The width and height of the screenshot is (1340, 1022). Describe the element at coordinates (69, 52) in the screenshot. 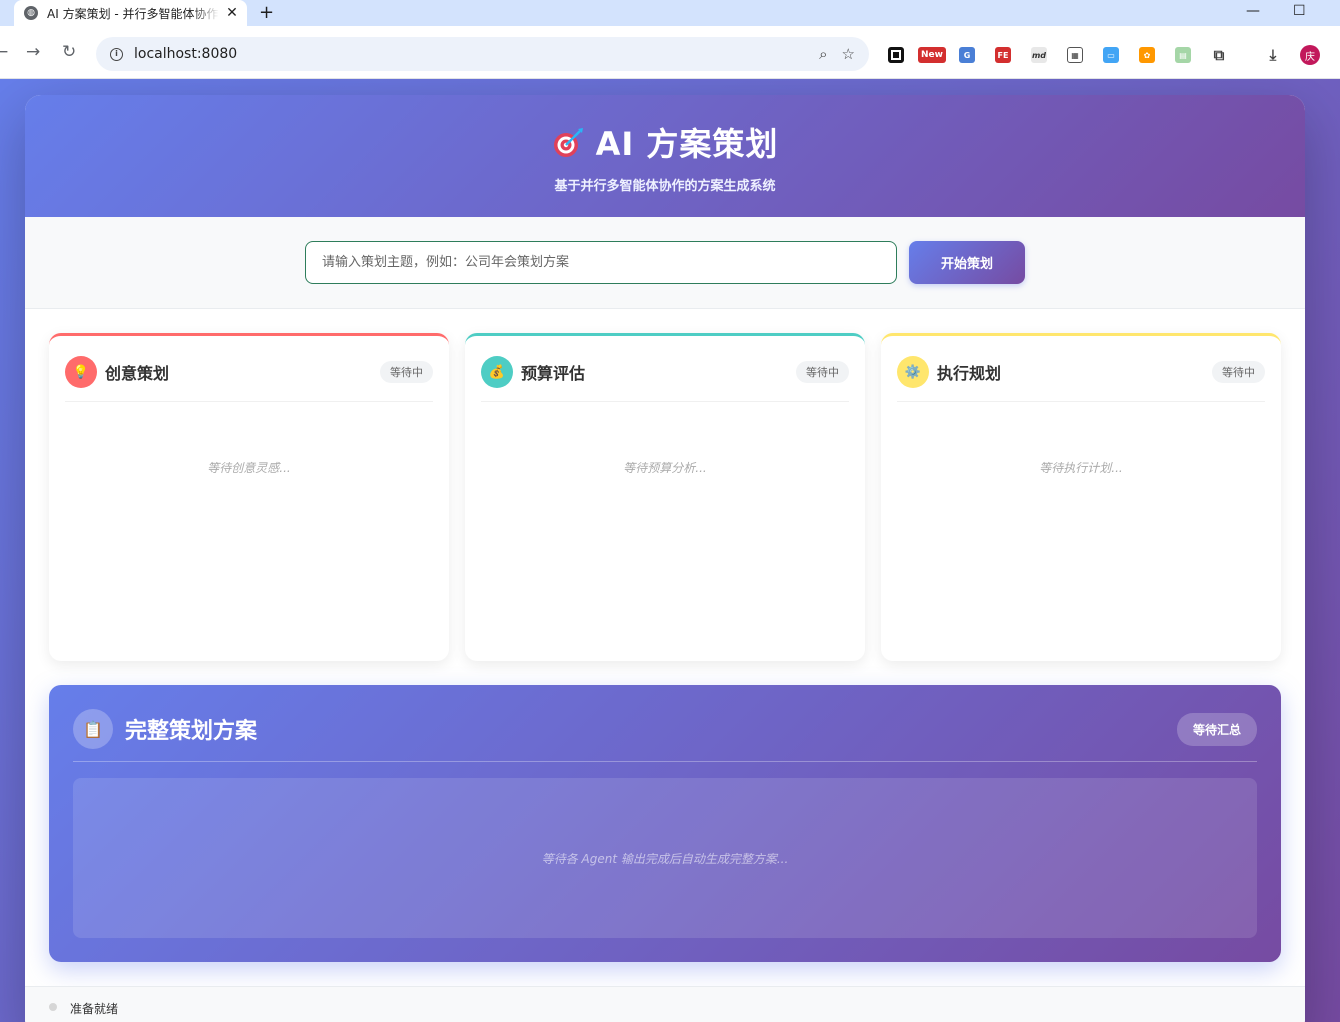

I see `reload-icon: ↻` at that location.